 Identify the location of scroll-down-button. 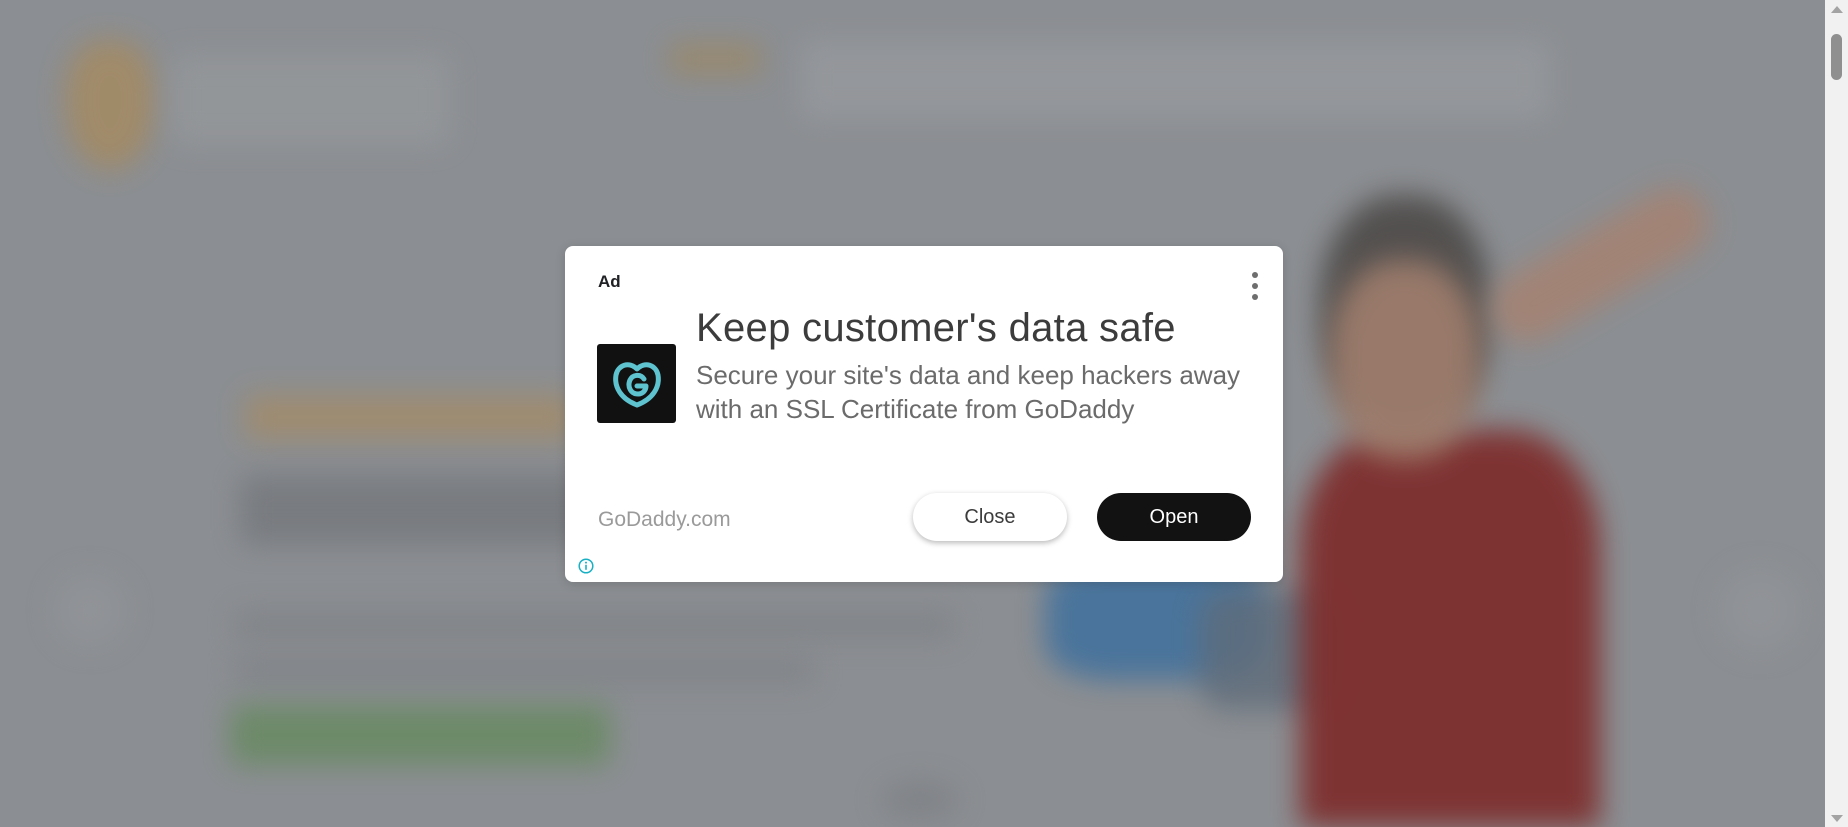
(1836, 818).